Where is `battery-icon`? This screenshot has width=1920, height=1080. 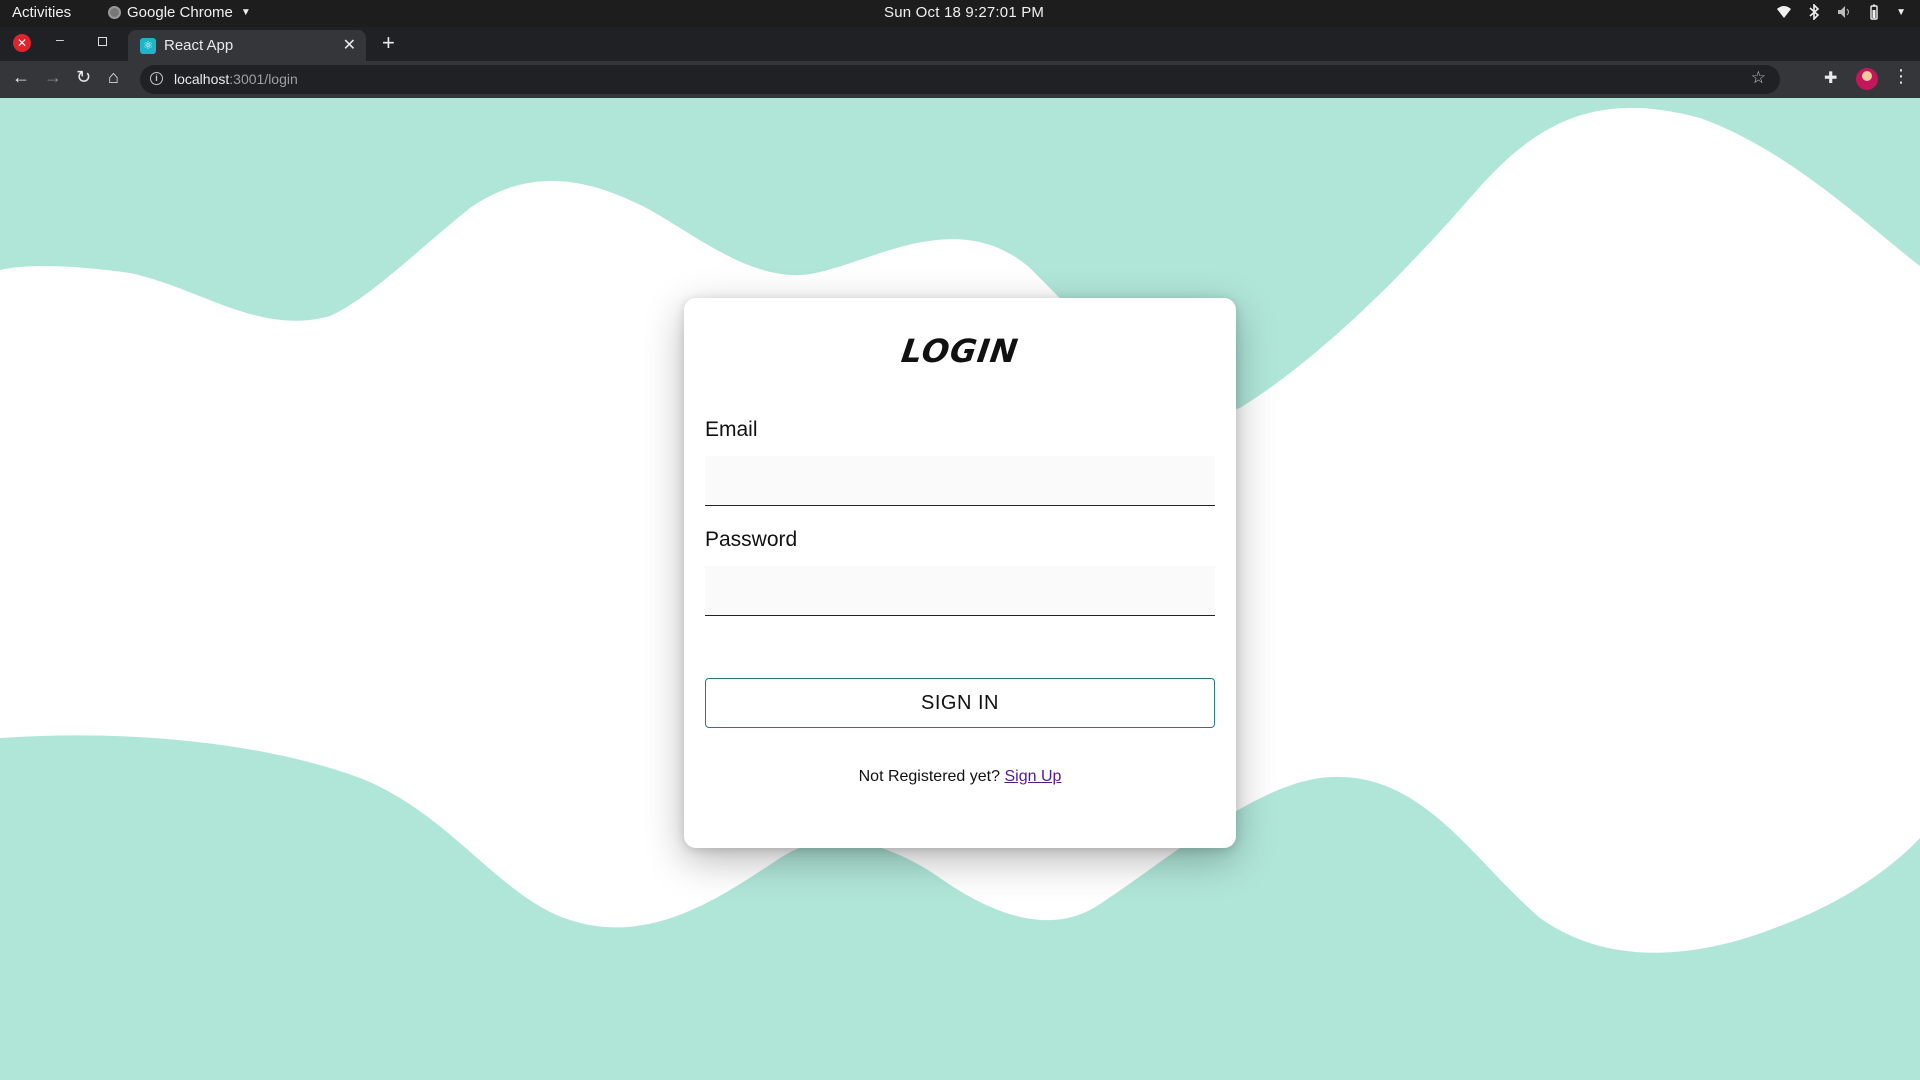 battery-icon is located at coordinates (1874, 12).